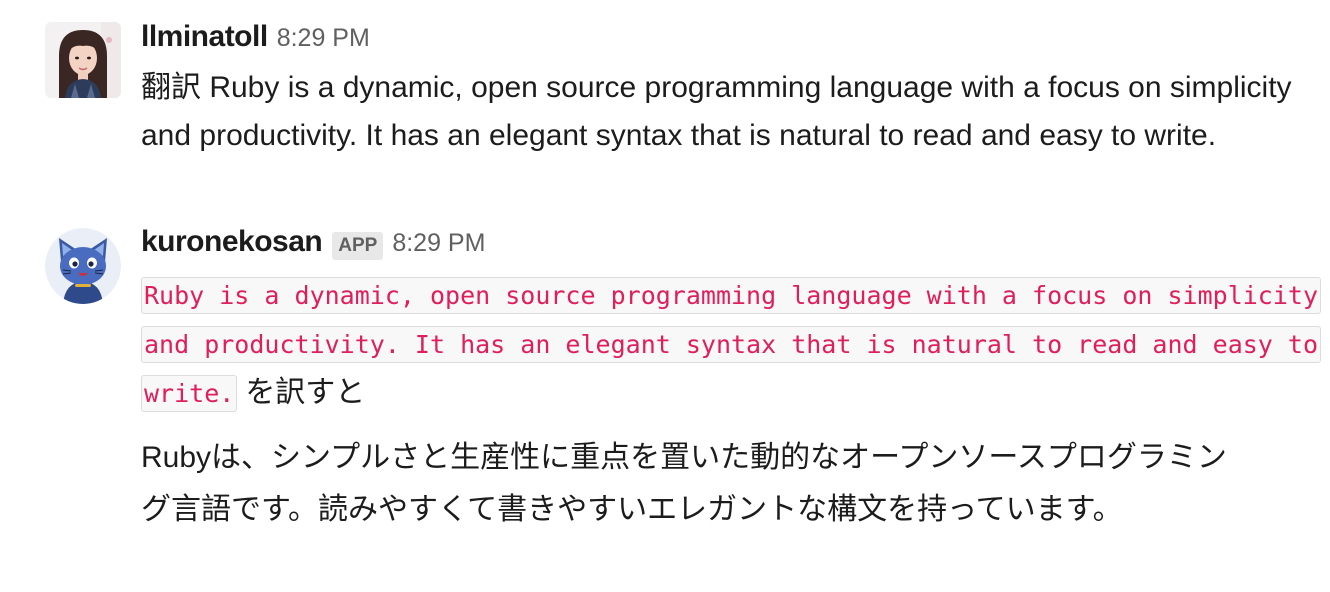  I want to click on username: llminatoll, so click(204, 37).